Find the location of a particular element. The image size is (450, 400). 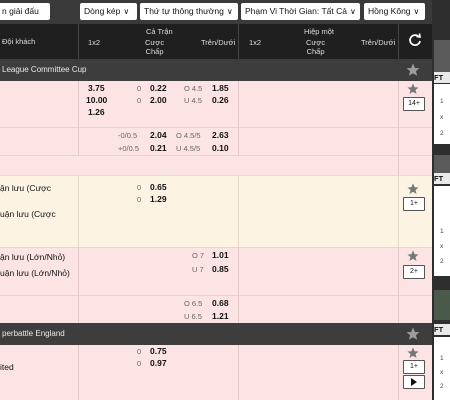

full-time-label: Cả Trận is located at coordinates (159, 31).